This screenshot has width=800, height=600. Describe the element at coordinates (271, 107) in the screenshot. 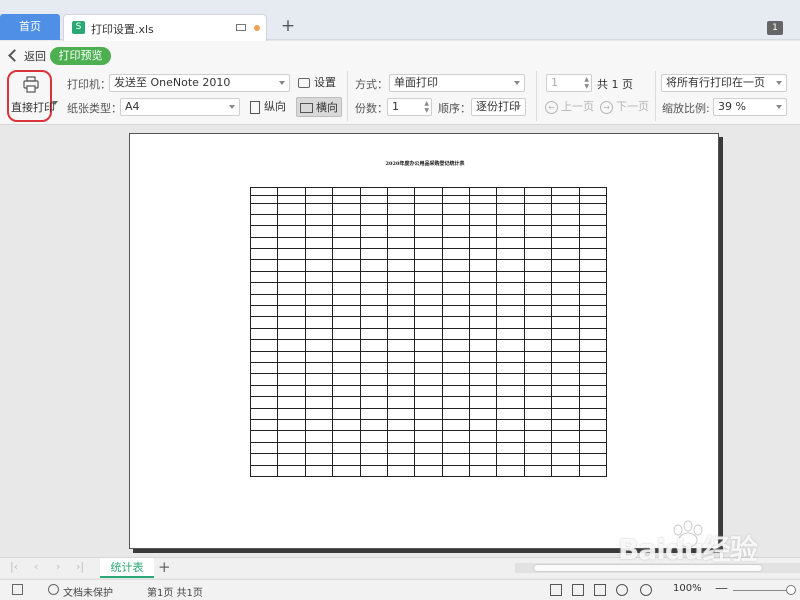

I see `portrait-button: 纵向` at that location.